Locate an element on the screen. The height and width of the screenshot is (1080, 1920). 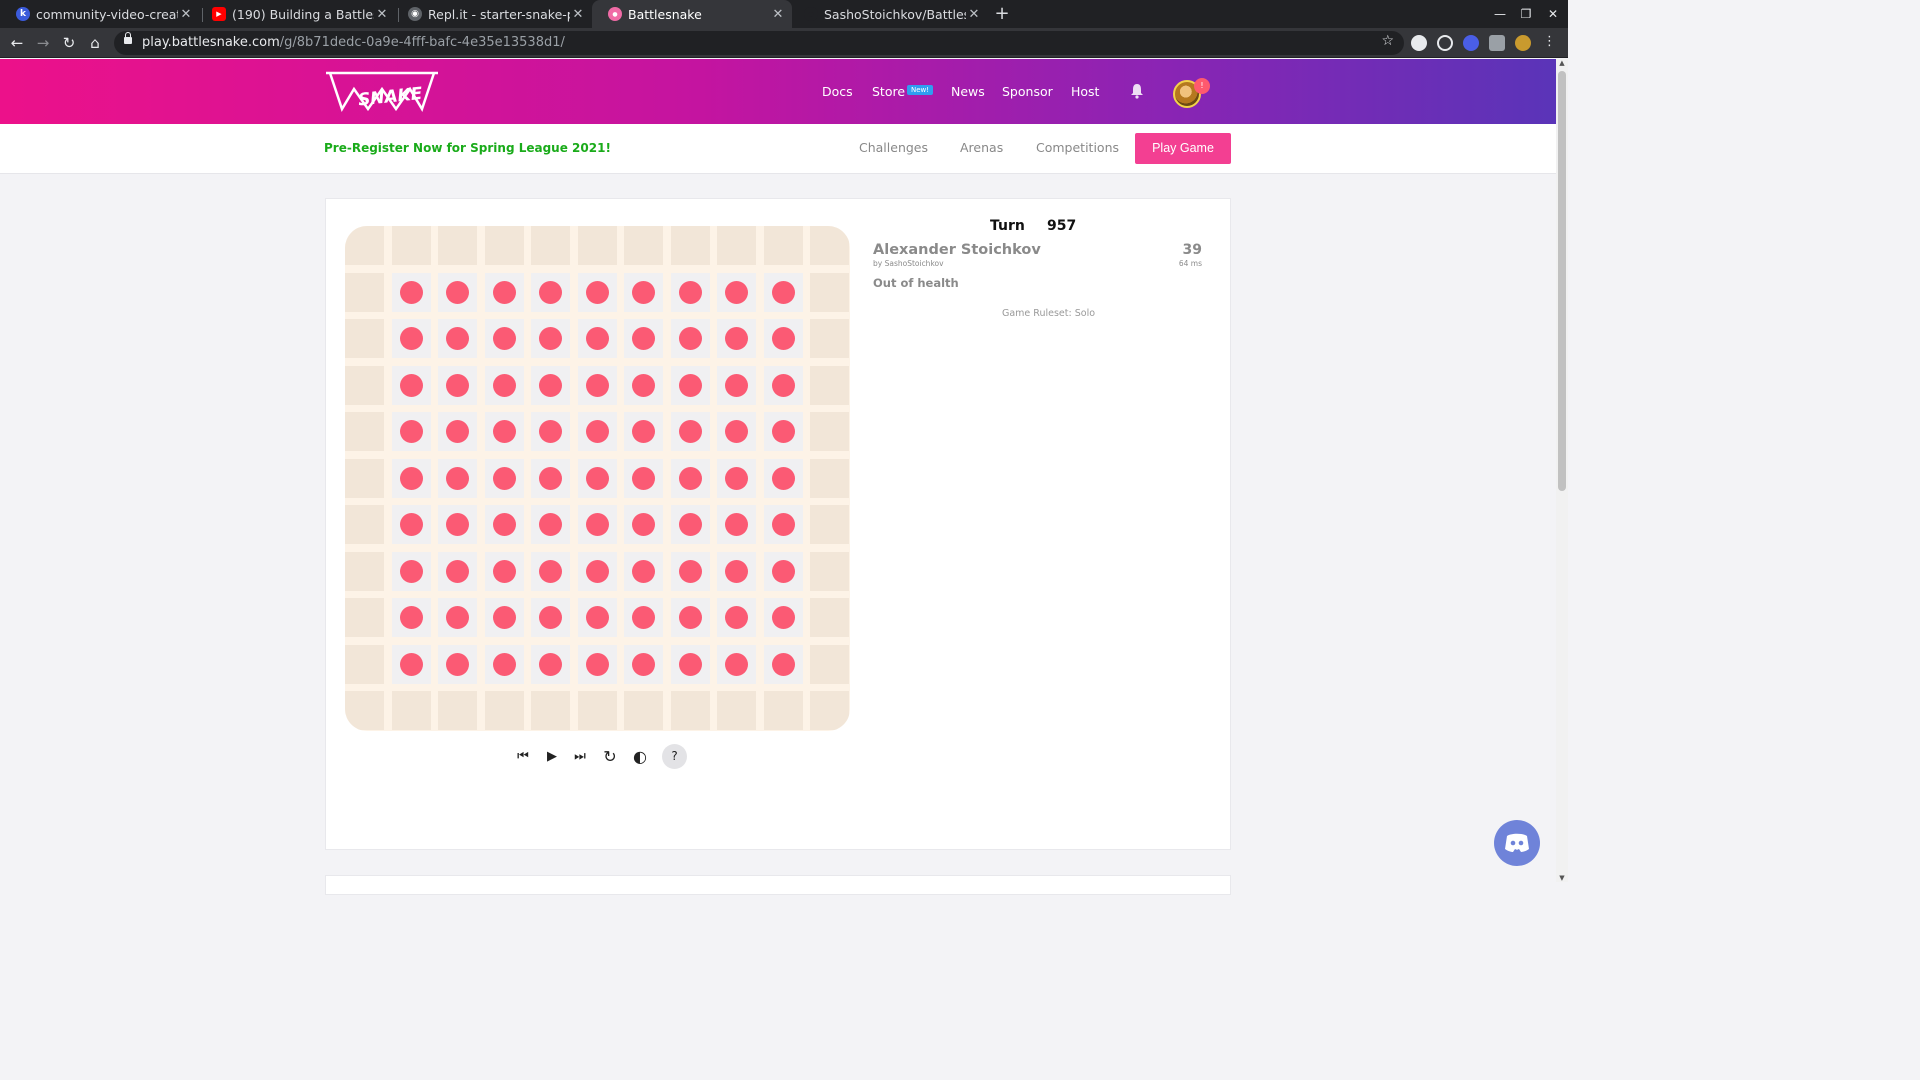
first-frame-icon: ⏮ is located at coordinates (523, 757).